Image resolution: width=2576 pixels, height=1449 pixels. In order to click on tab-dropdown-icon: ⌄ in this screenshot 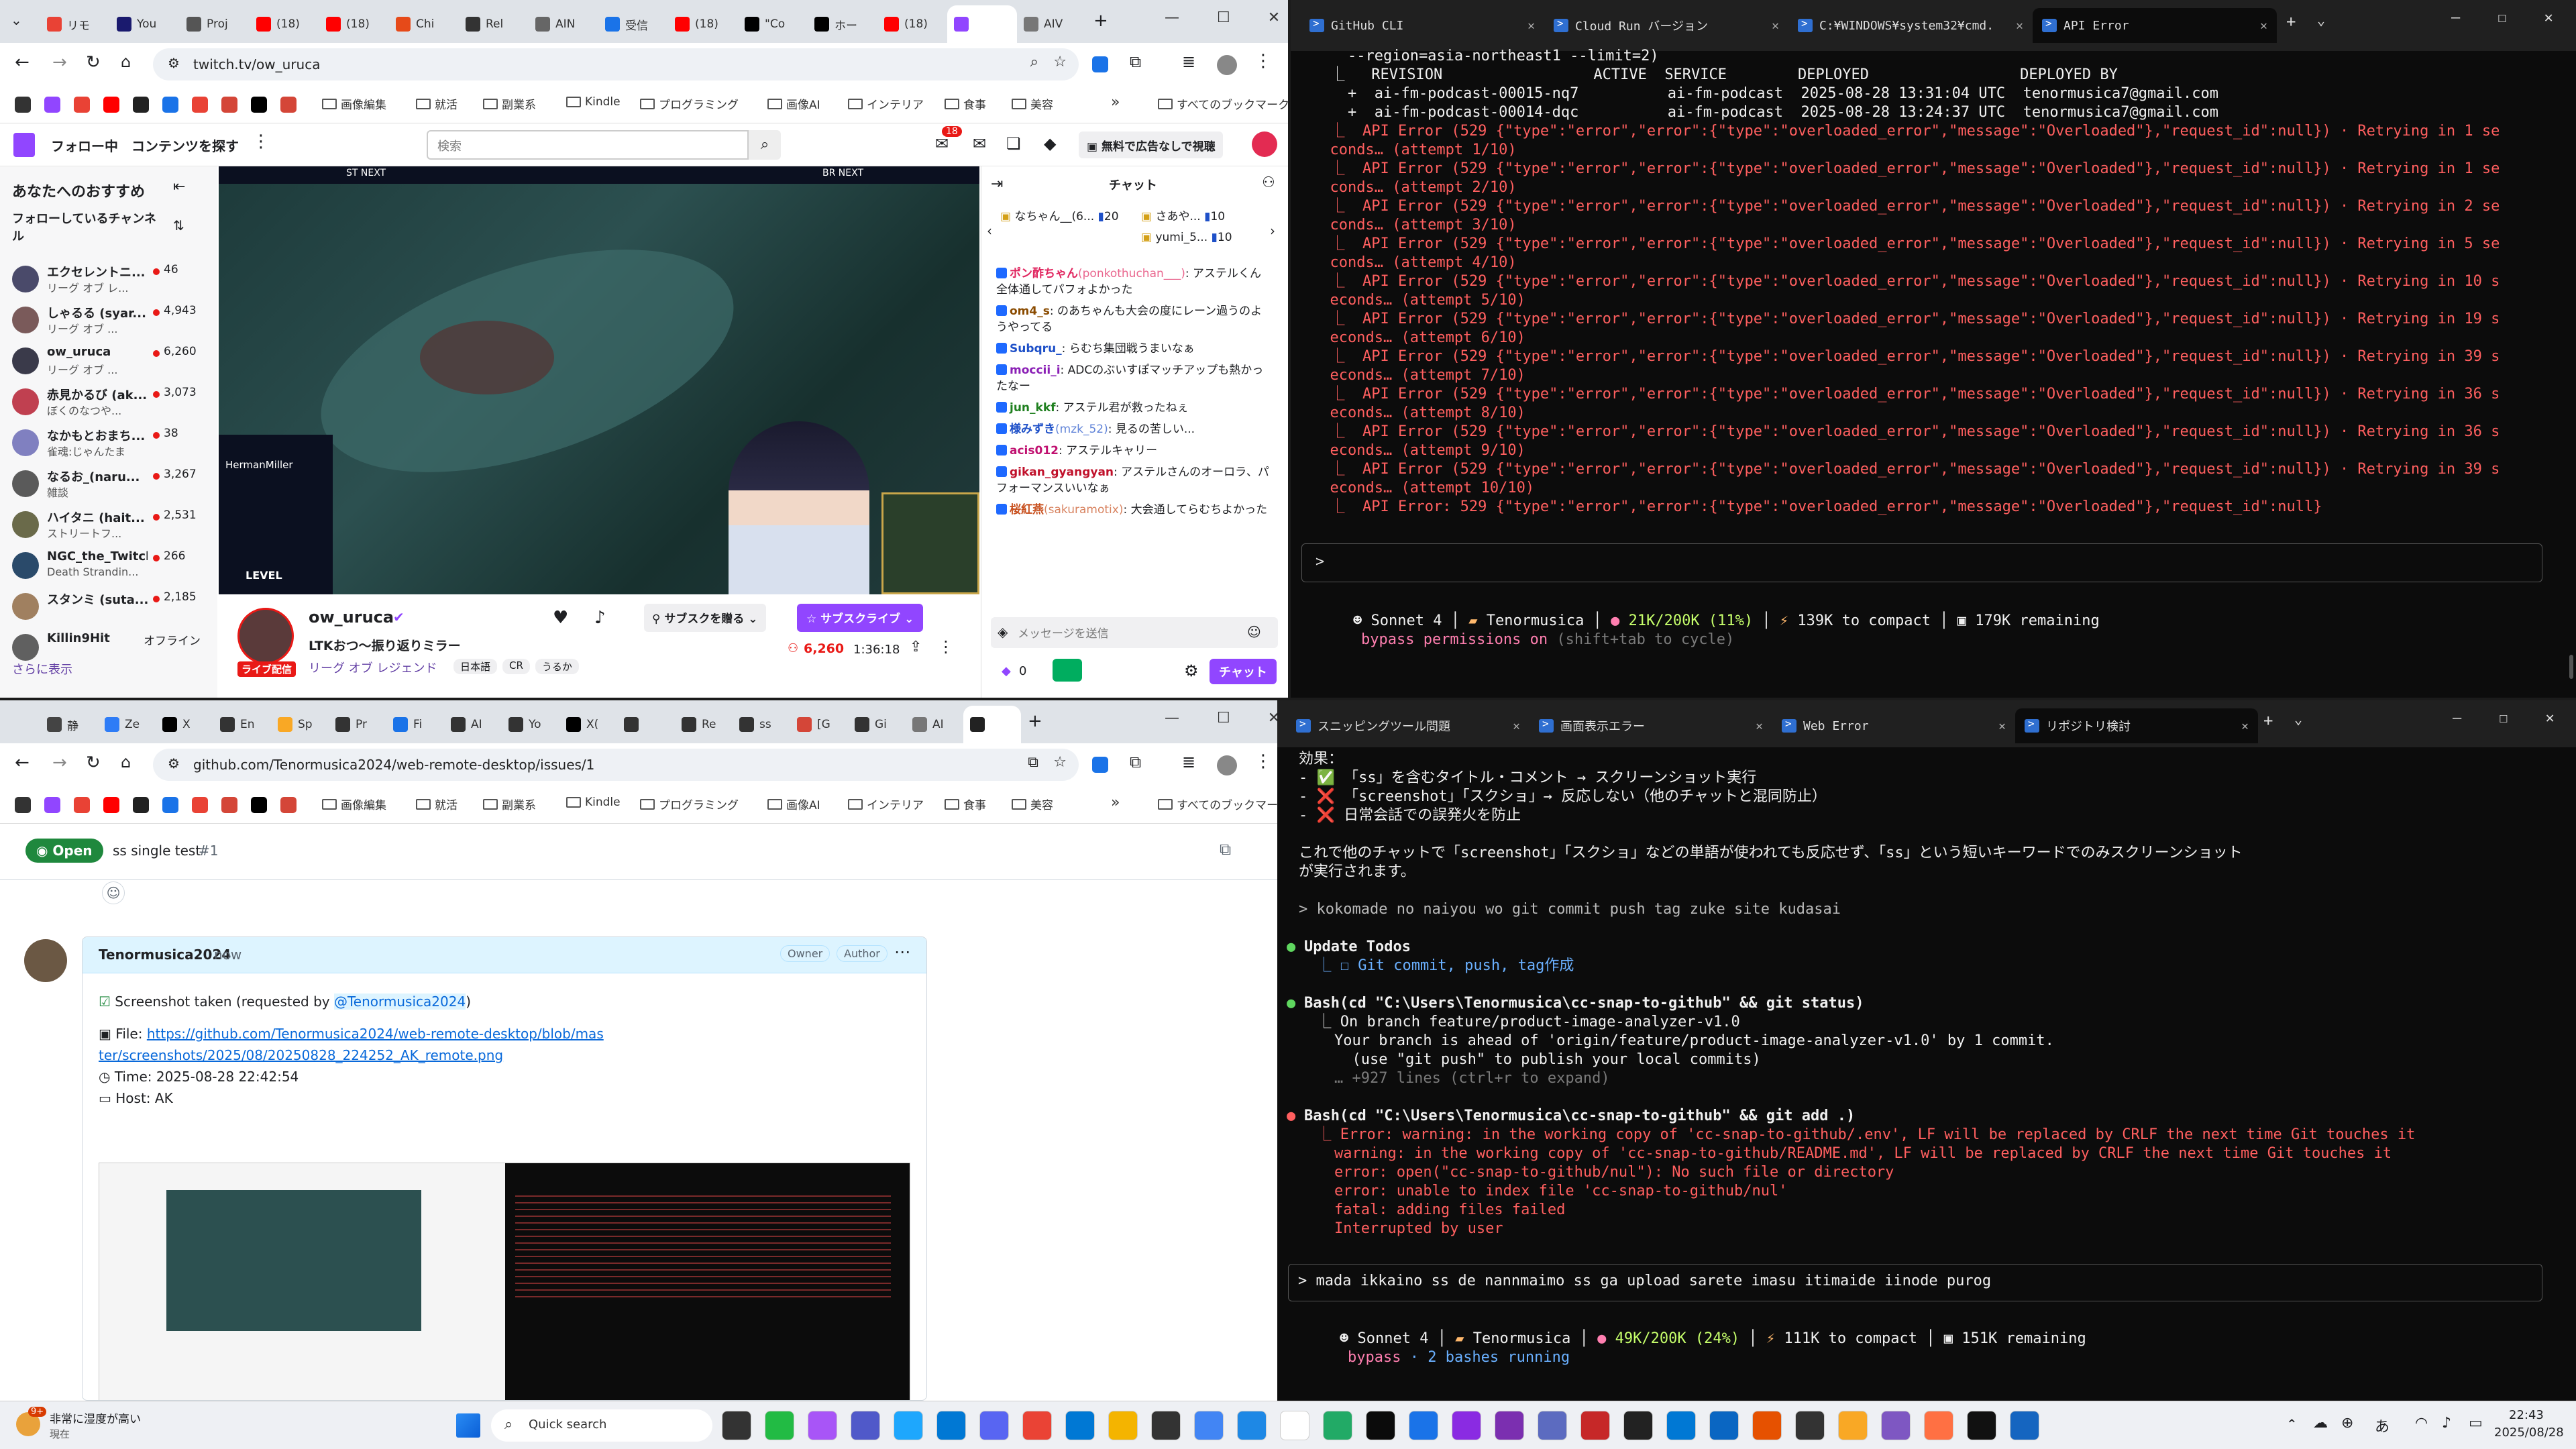, I will do `click(2298, 719)`.